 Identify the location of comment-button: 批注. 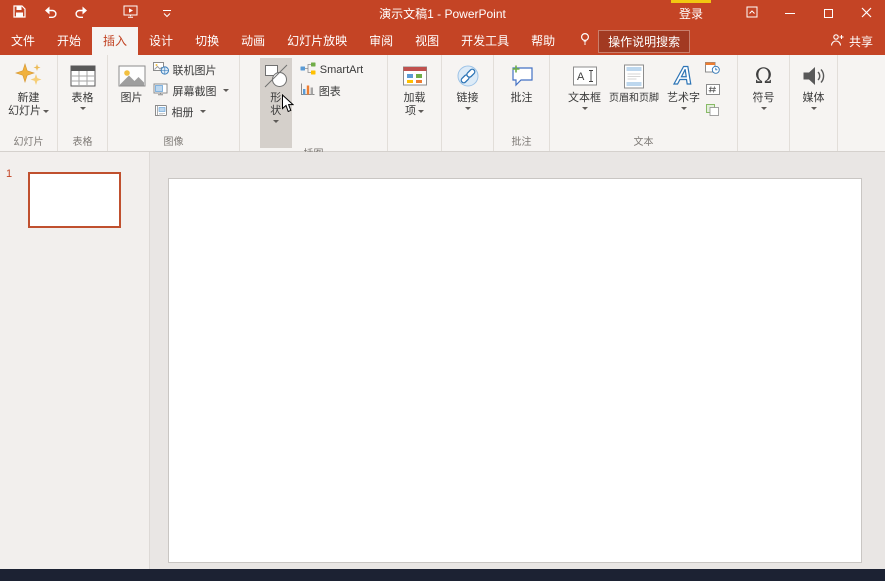
(522, 97).